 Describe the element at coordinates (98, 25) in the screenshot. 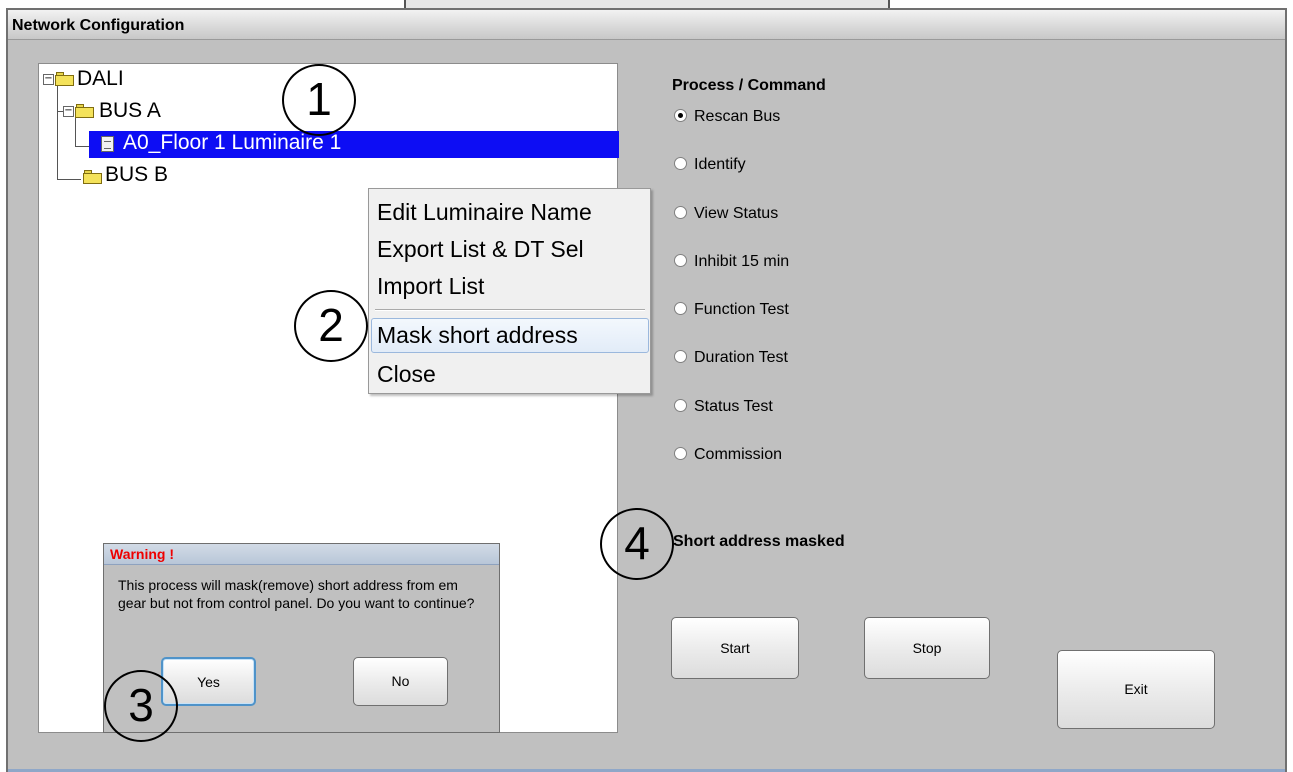

I see `window-title: Network Configuration` at that location.